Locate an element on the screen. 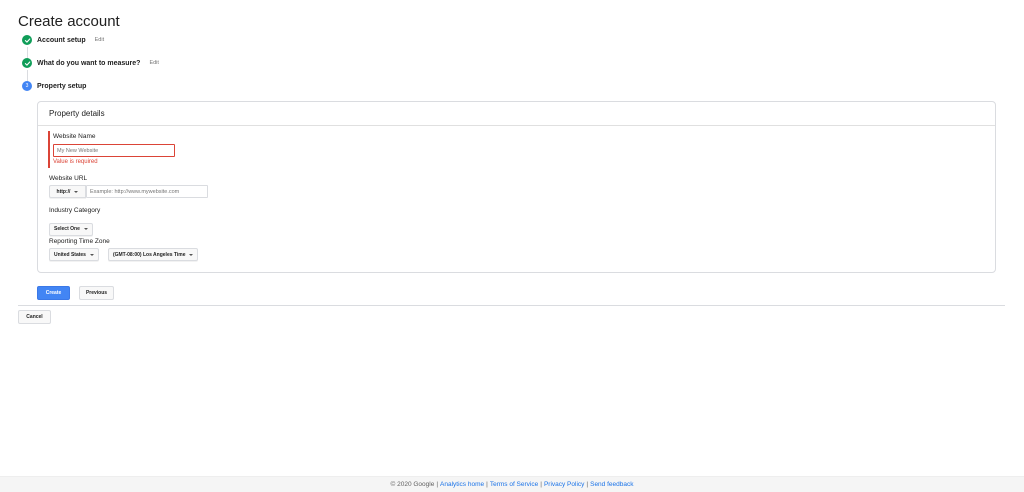 The width and height of the screenshot is (1024, 492). industry-category-label: Industry Category is located at coordinates (75, 210).